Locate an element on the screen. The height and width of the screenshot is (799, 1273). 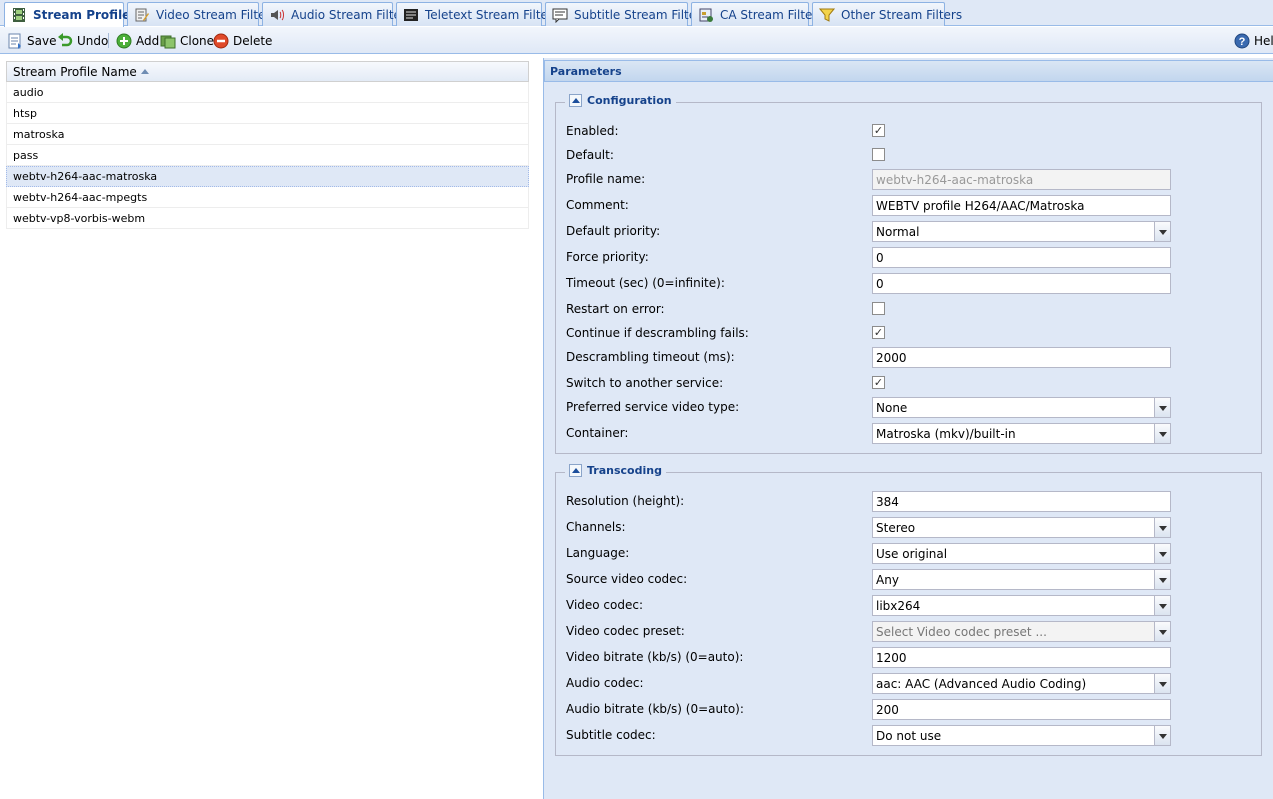
container-row: Container: Matroska (mkv)/built-in is located at coordinates (911, 433).